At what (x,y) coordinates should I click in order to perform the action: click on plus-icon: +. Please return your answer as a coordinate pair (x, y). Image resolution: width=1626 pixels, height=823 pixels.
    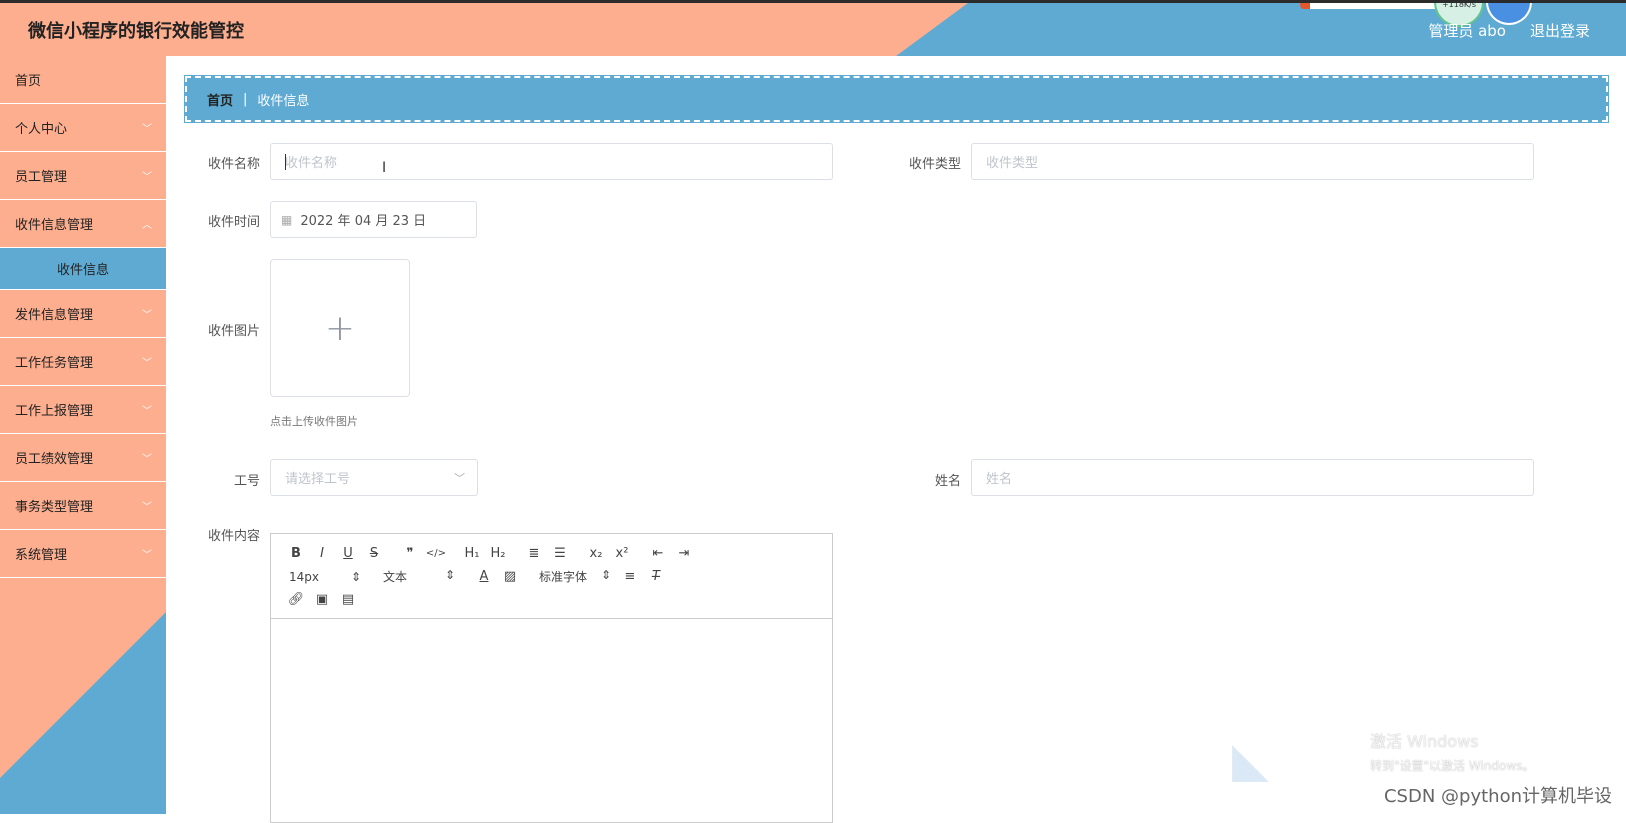
    Looking at the image, I should click on (340, 328).